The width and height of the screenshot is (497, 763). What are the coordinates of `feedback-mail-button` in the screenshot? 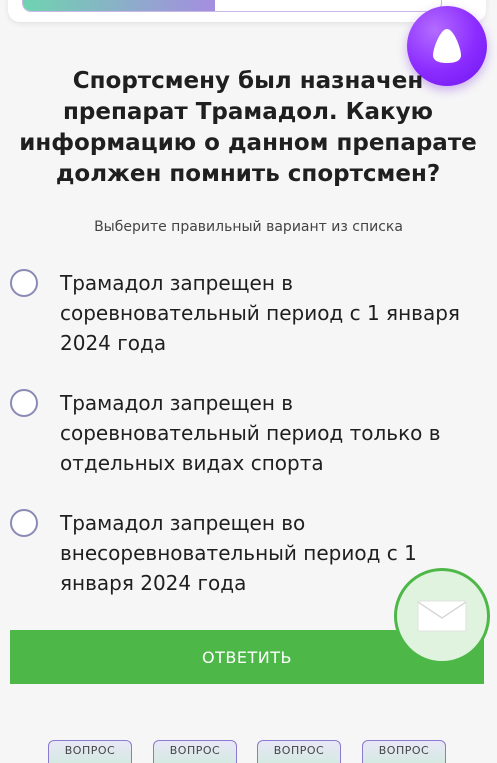 It's located at (442, 616).